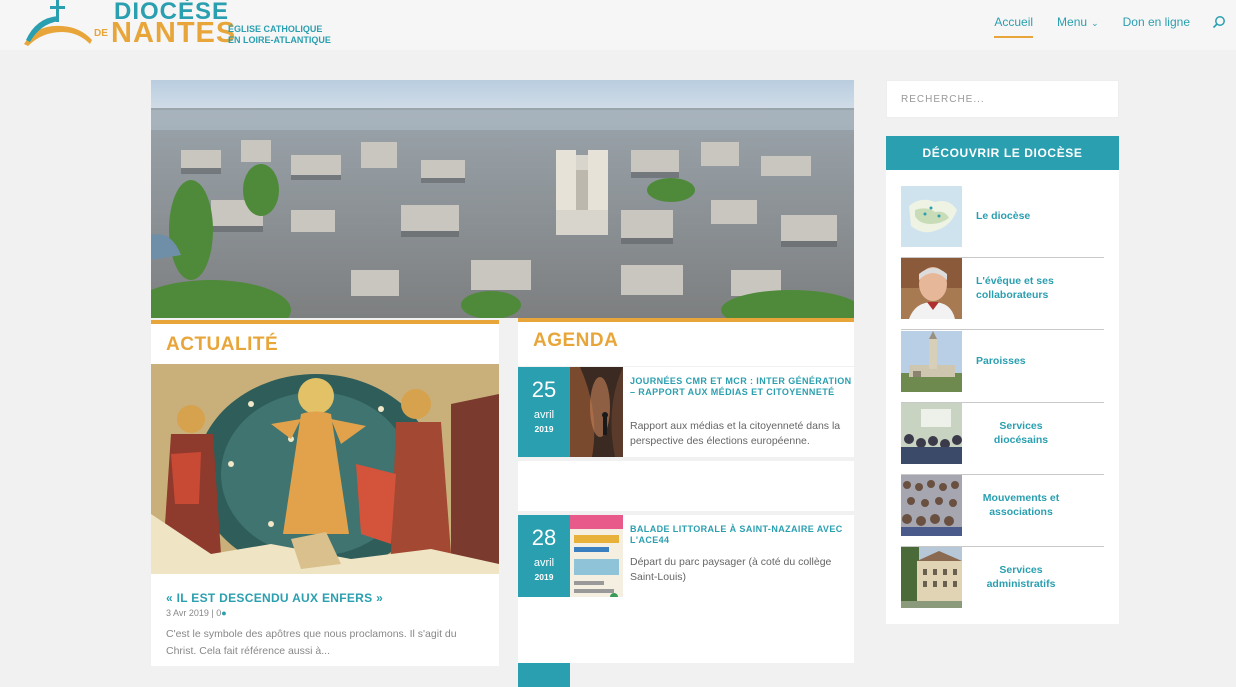 The width and height of the screenshot is (1236, 687). What do you see at coordinates (576, 340) in the screenshot?
I see `agenda-title: AGENDA` at bounding box center [576, 340].